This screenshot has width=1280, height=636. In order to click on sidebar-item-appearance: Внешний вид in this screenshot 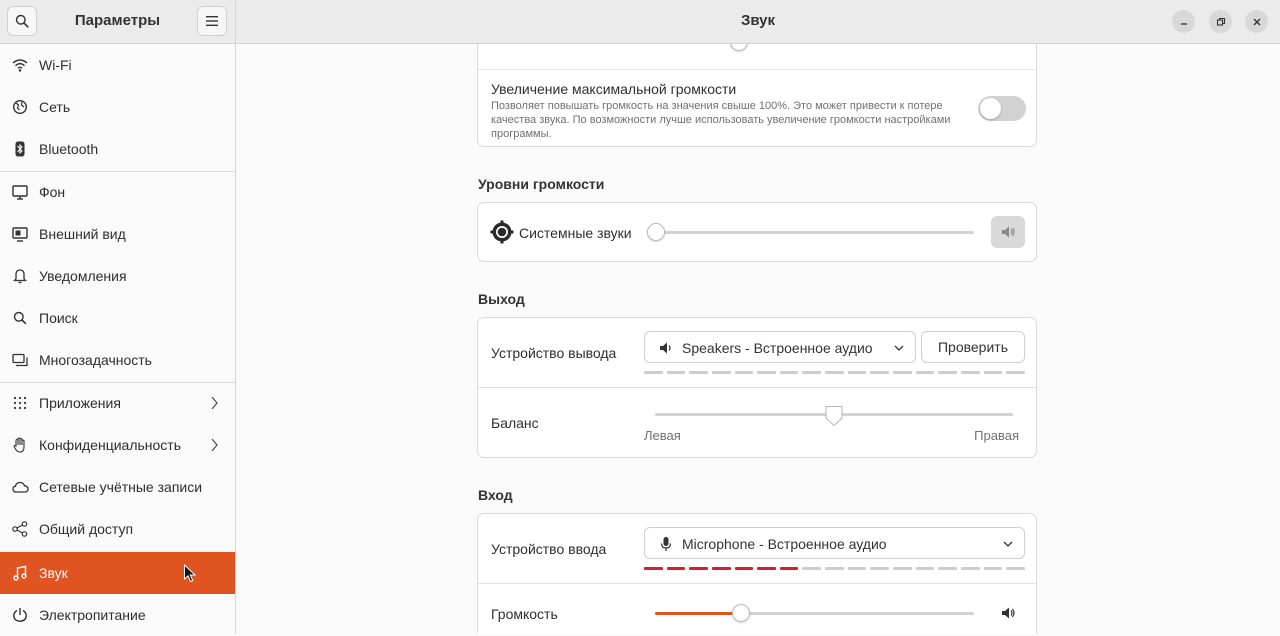, I will do `click(117, 234)`.